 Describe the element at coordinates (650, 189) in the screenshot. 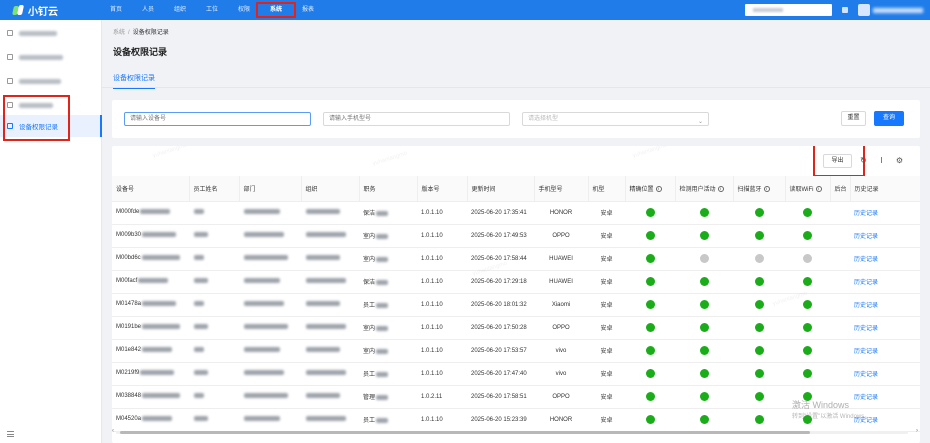

I see `column-header: 精确位置 i` at that location.